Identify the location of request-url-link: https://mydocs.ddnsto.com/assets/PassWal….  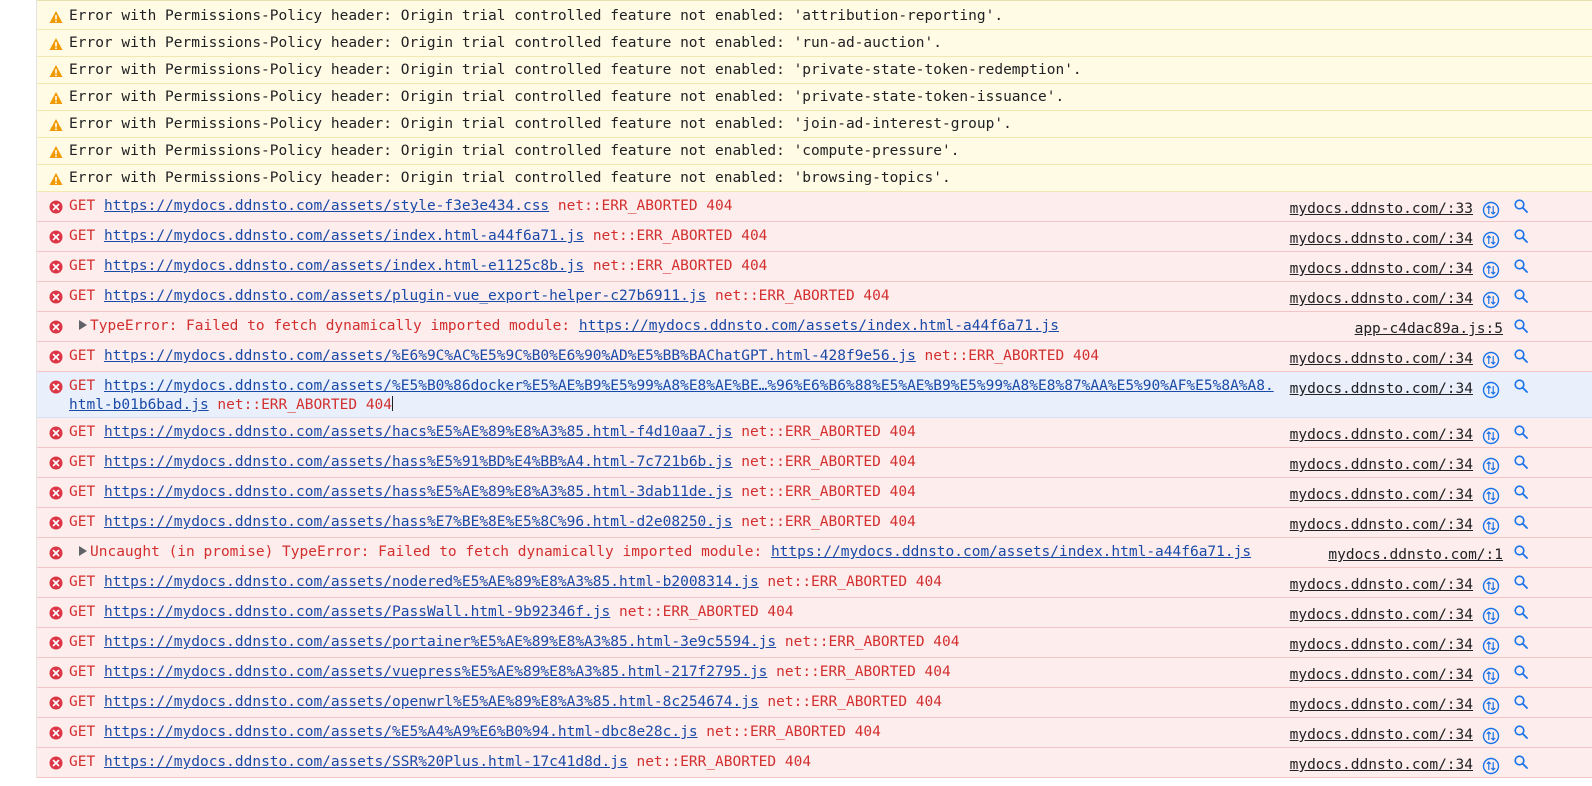
(357, 612).